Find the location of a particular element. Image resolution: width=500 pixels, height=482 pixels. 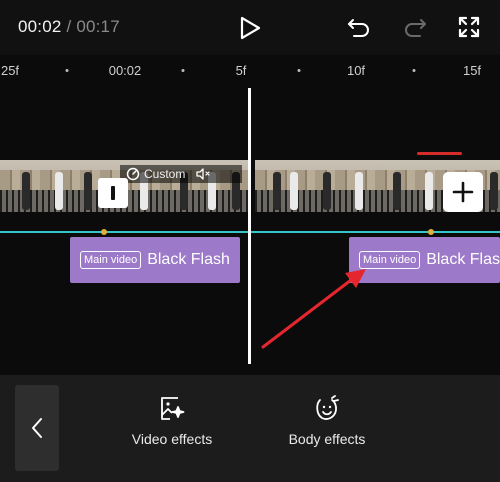

mute-icon is located at coordinates (203, 174).